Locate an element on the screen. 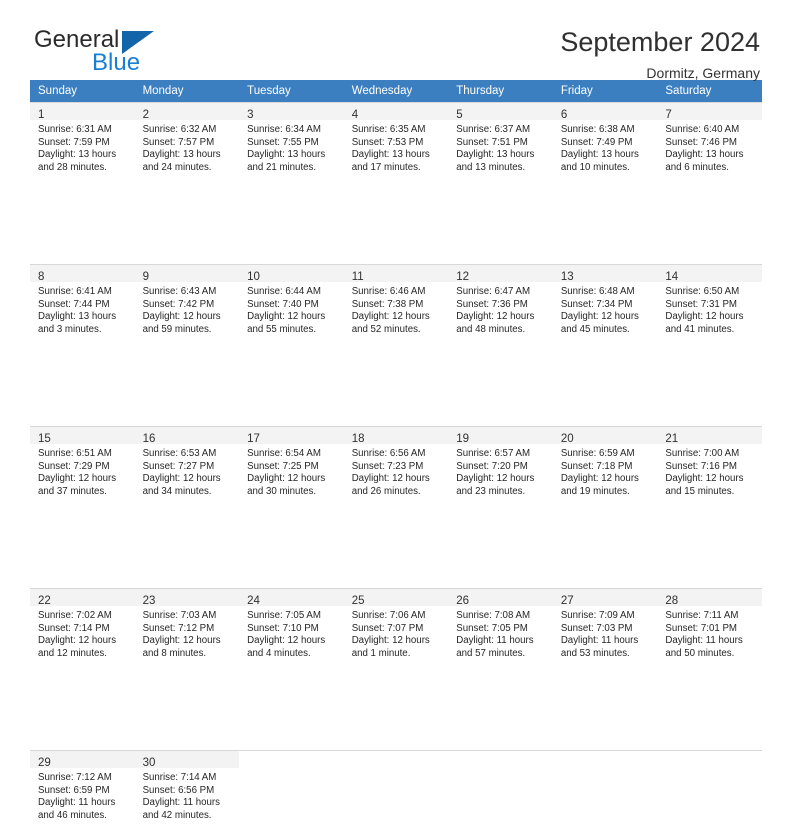 The width and height of the screenshot is (792, 831). sunset-text: Sunset: 6:56 PM is located at coordinates (178, 790).